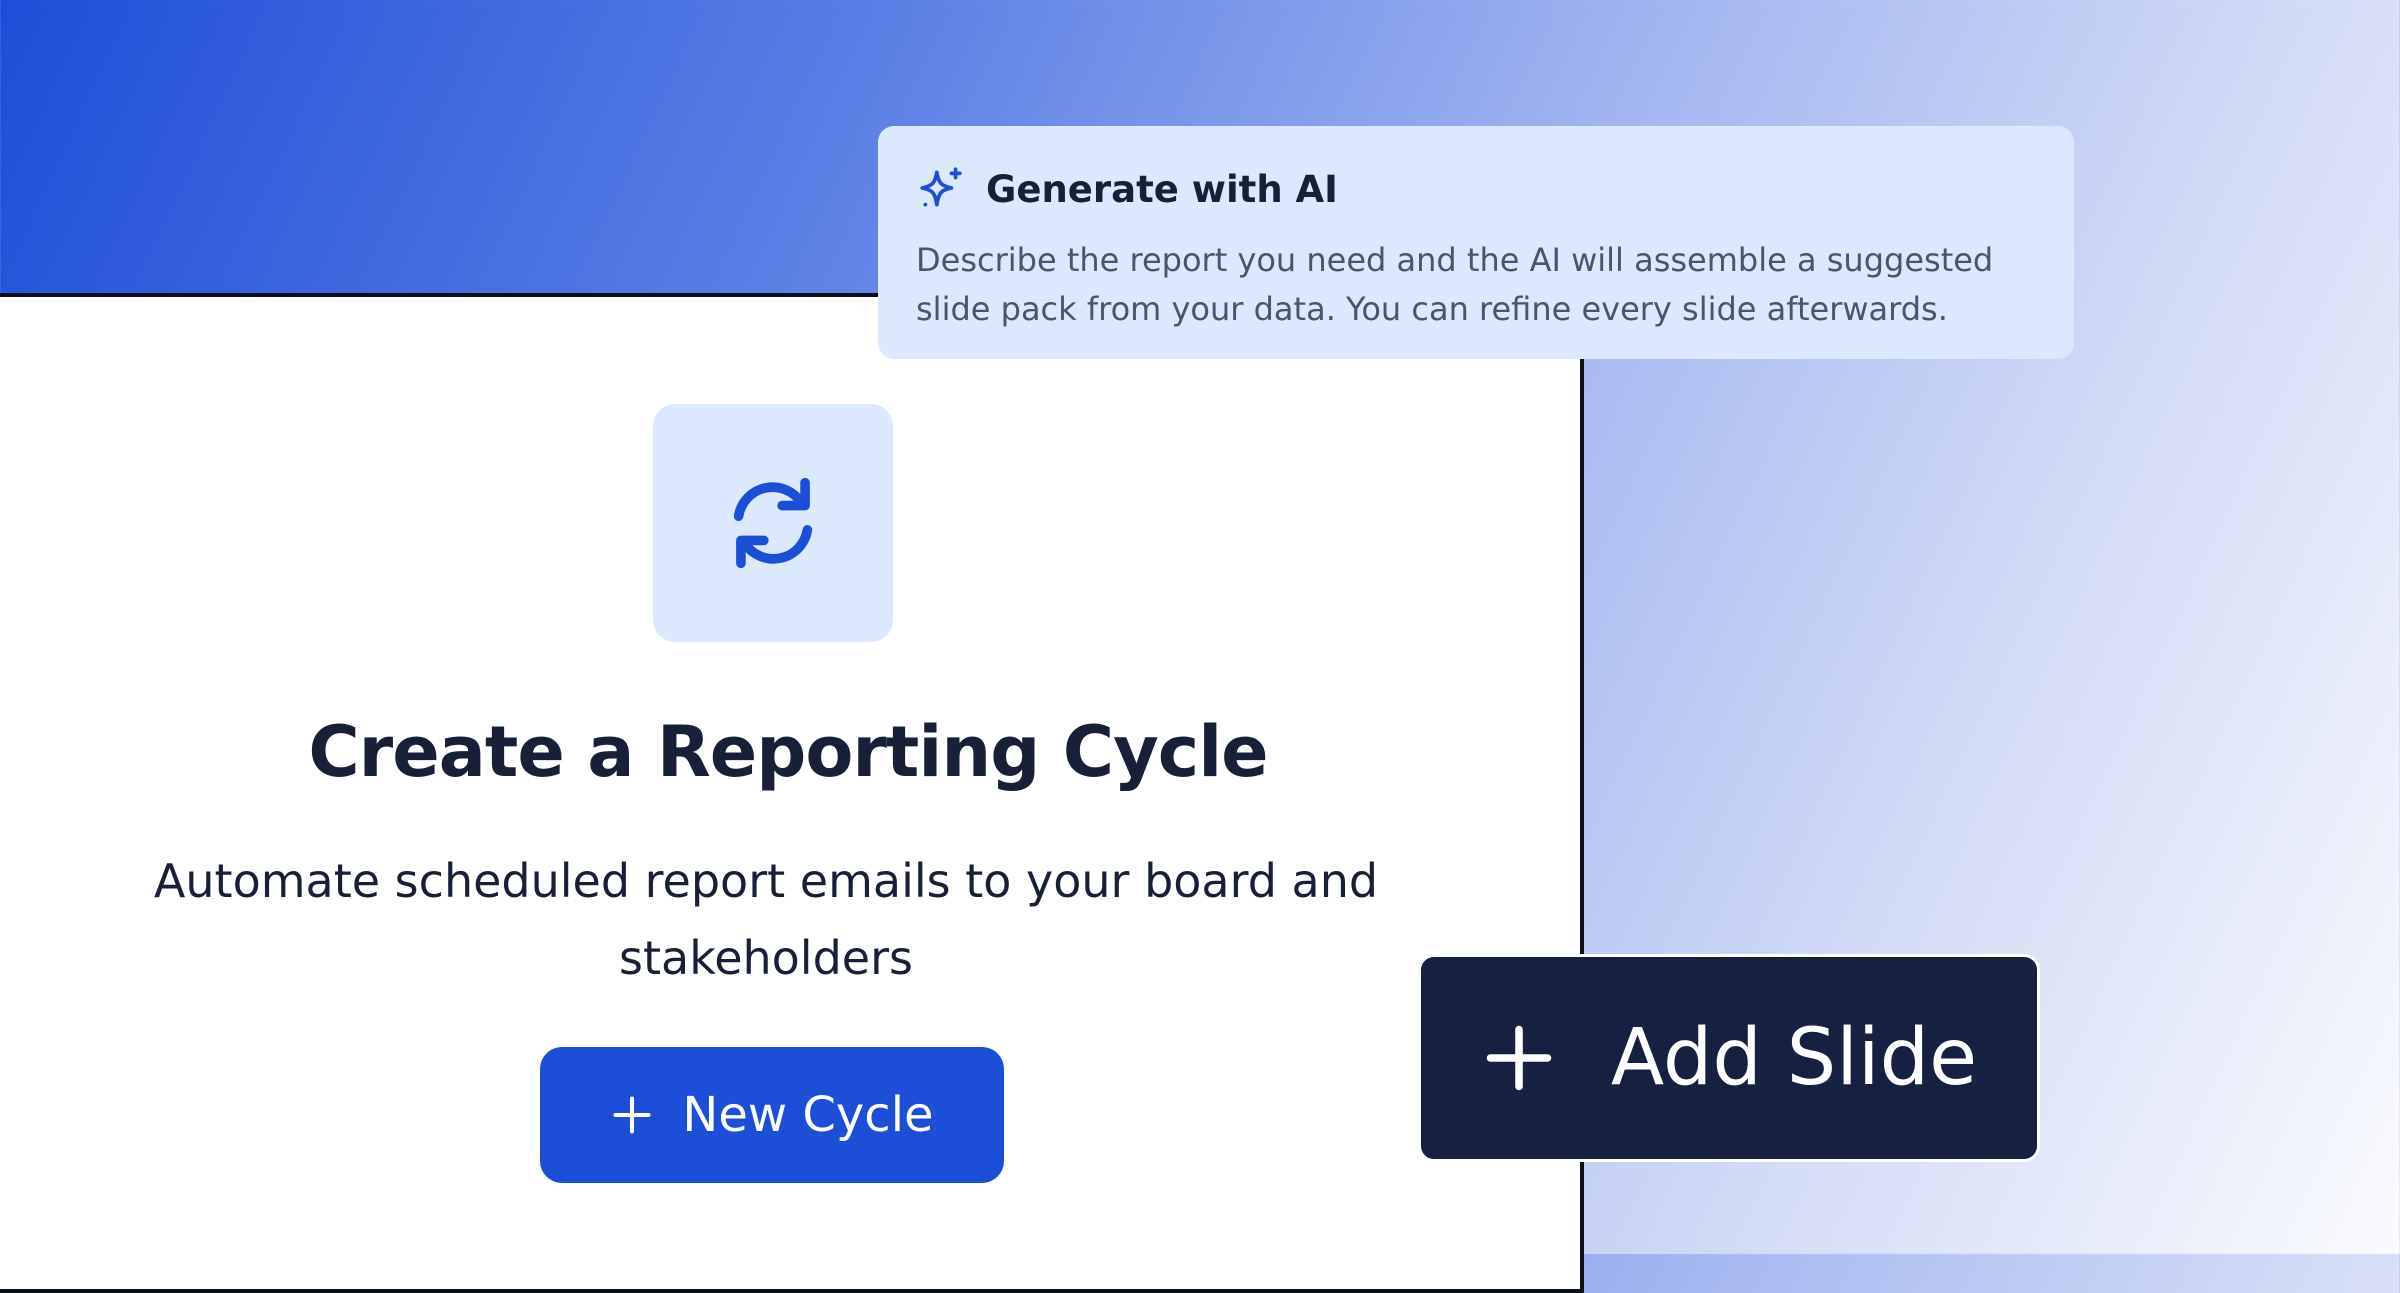 This screenshot has width=2400, height=1293. I want to click on cycle-icon-tile, so click(773, 523).